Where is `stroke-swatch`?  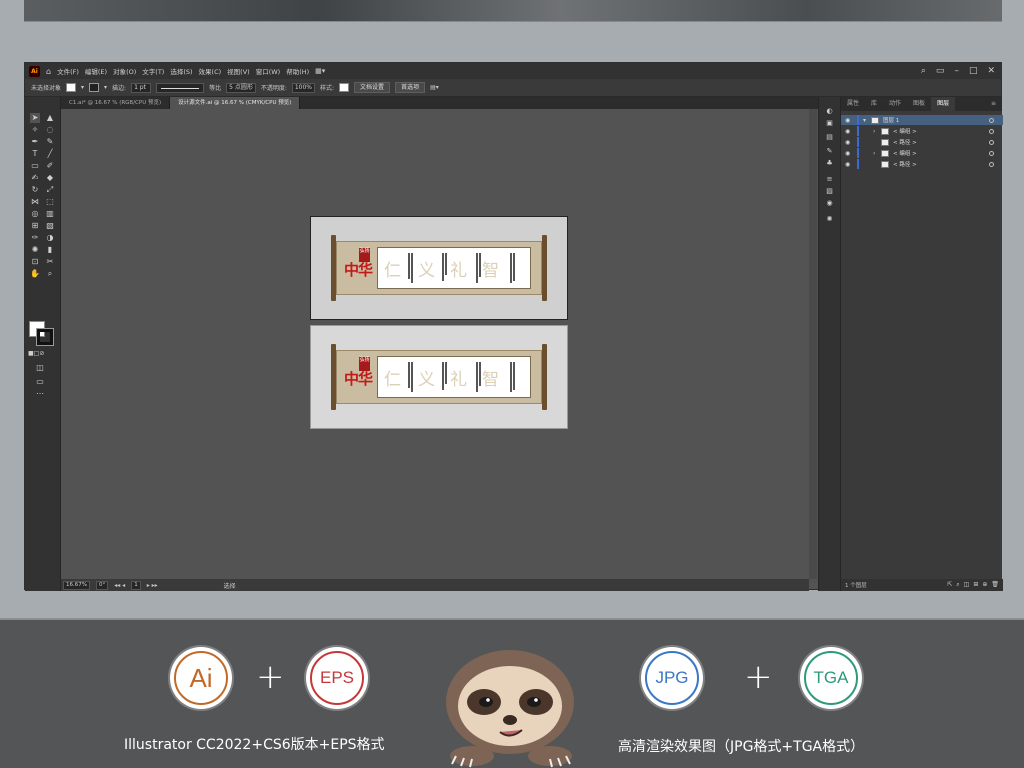
stroke-swatch is located at coordinates (94, 87).